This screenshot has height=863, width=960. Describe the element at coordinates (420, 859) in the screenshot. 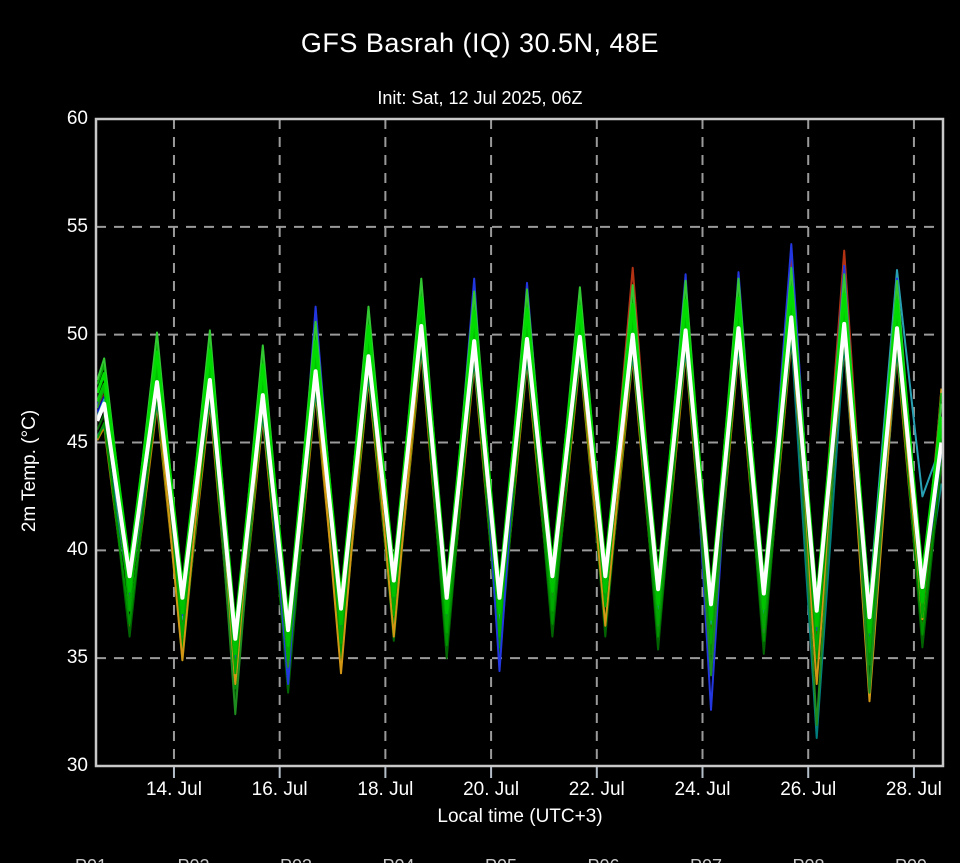

I see `legend-item-P04: P04` at that location.